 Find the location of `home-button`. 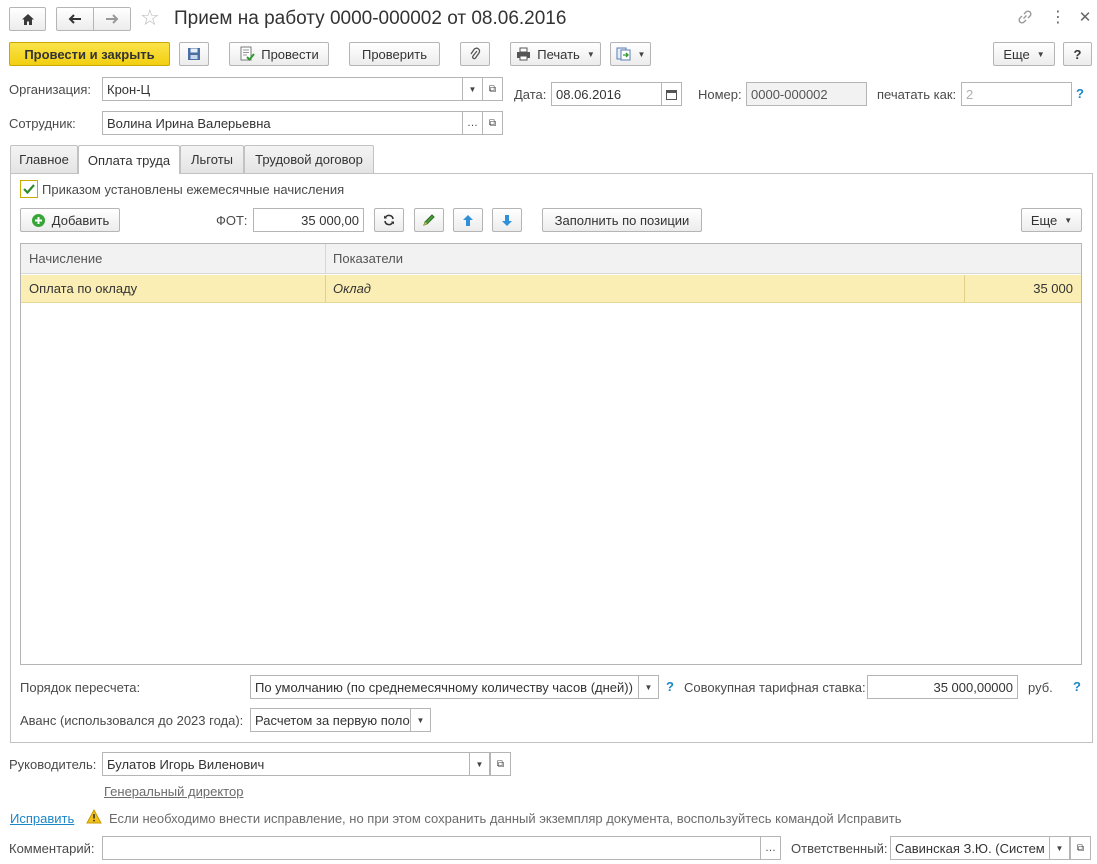

home-button is located at coordinates (27, 19).